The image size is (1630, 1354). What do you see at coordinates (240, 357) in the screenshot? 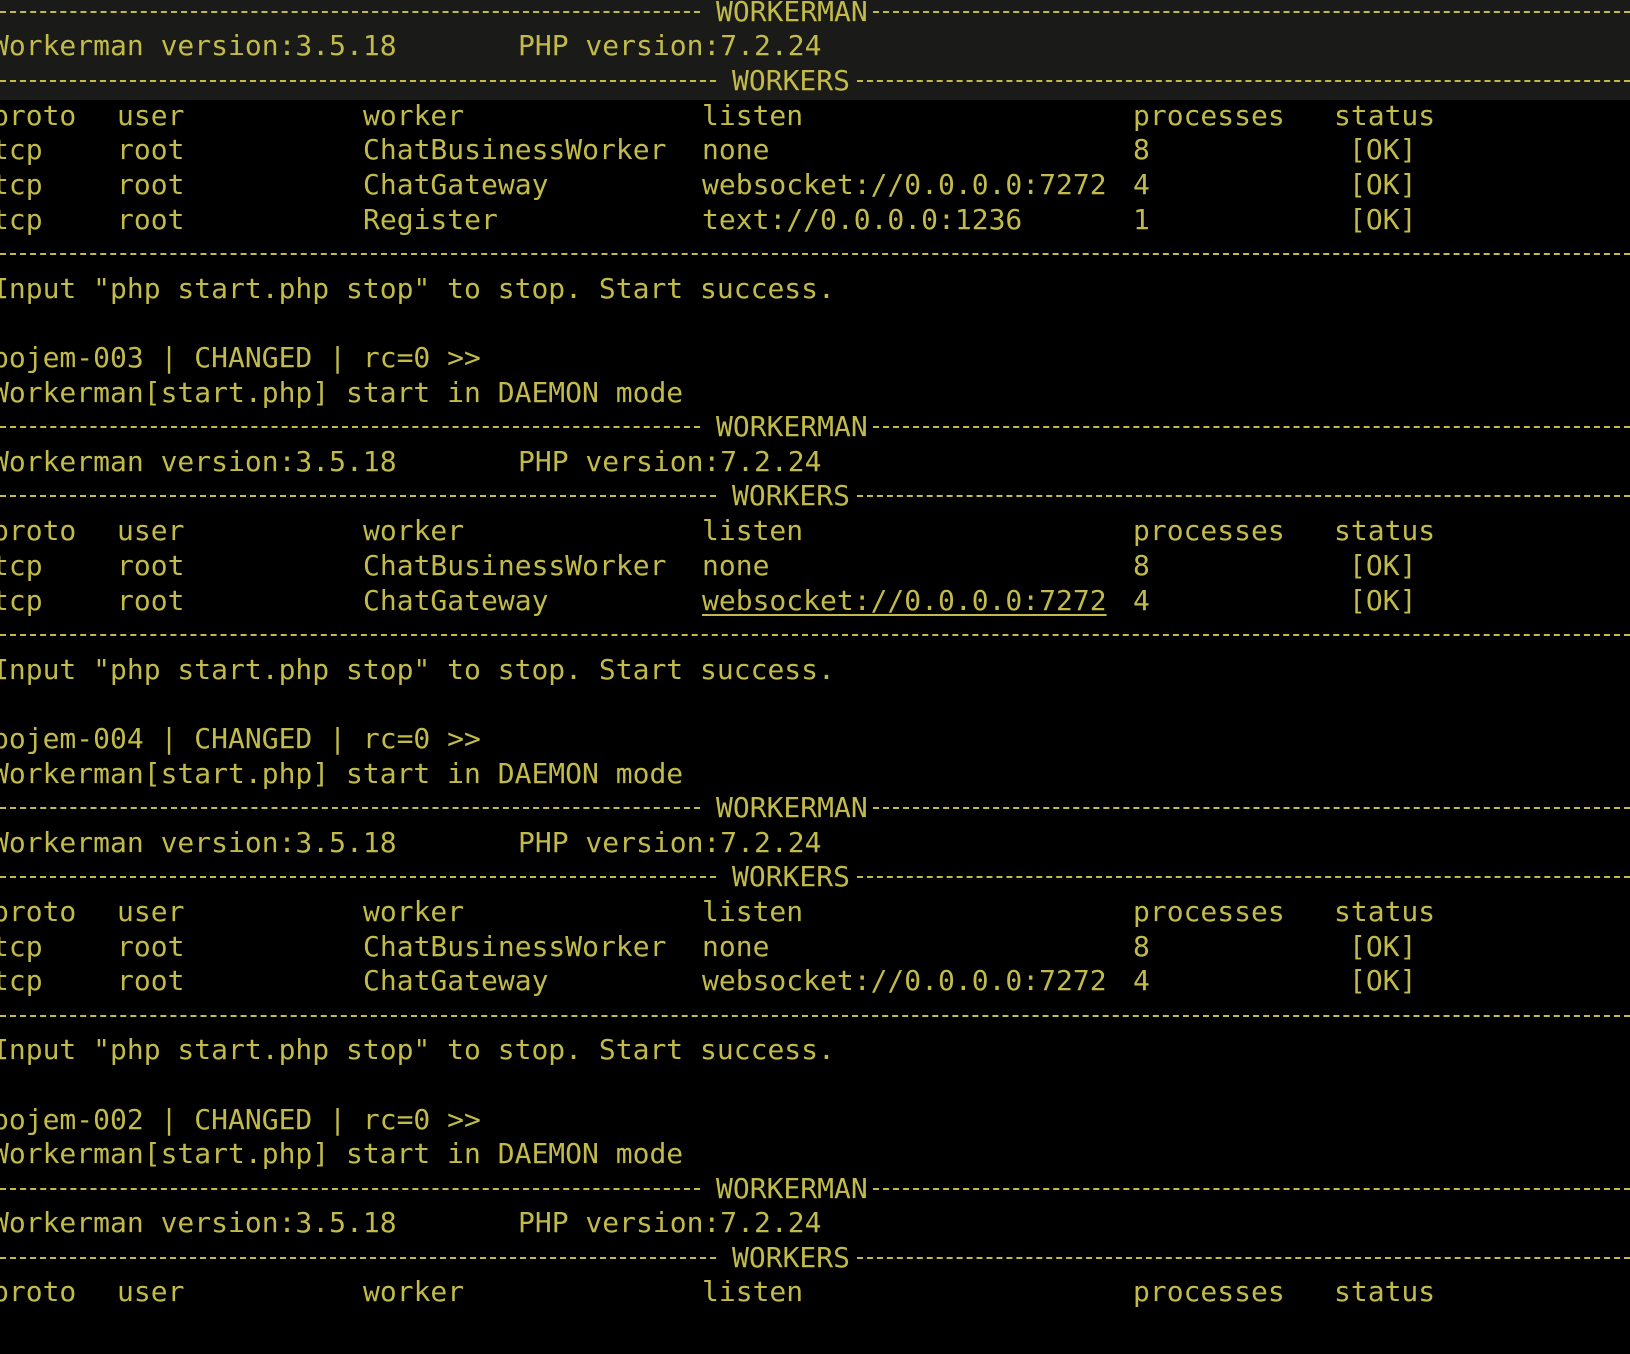
I see `host-result-line: pojem-003 | CHANGED | rc=0 >>` at bounding box center [240, 357].